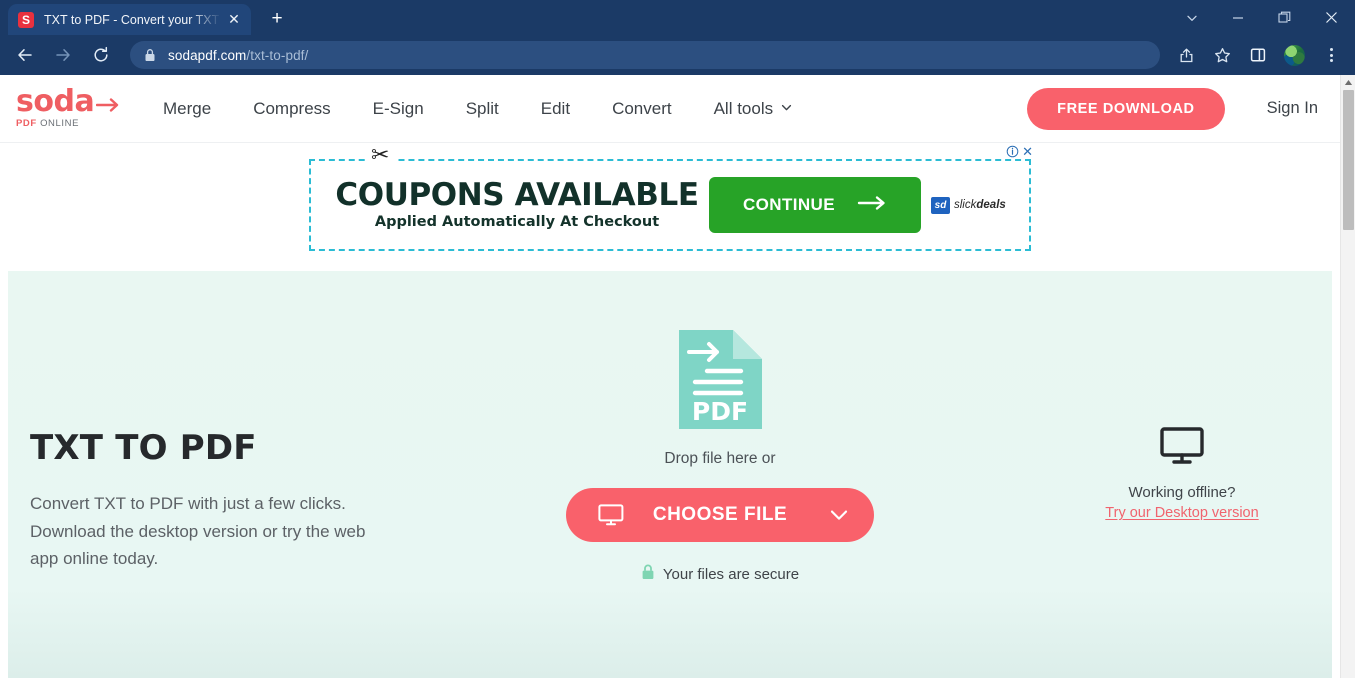 The width and height of the screenshot is (1355, 678). What do you see at coordinates (719, 411) in the screenshot?
I see `svg-text: PDF` at bounding box center [719, 411].